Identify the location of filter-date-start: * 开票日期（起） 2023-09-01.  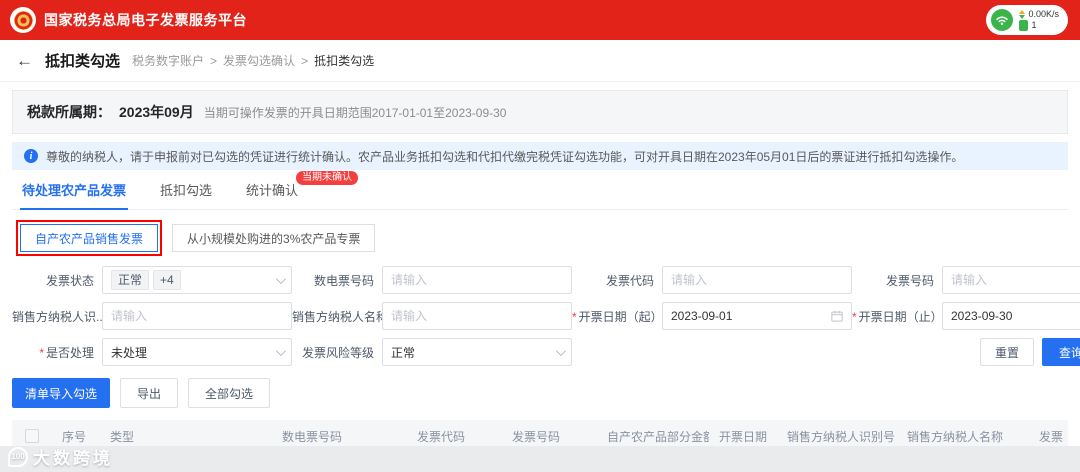
(712, 316).